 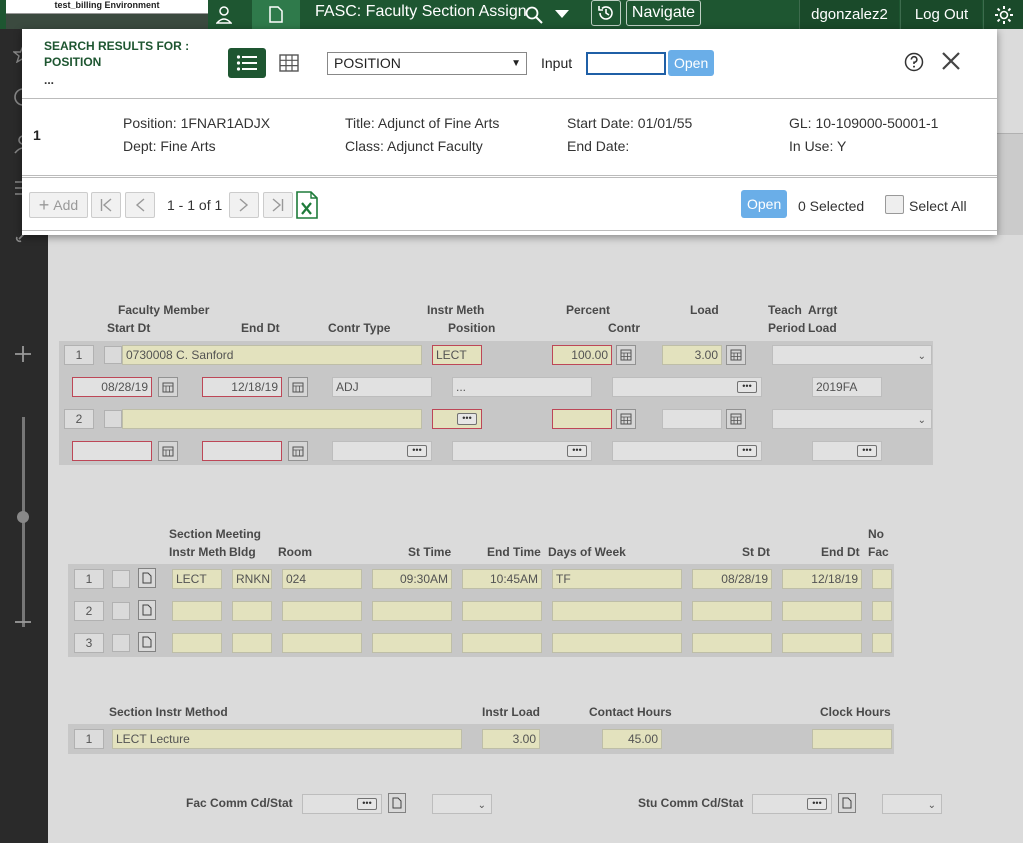 I want to click on faculty-member-field, so click(x=272, y=419).